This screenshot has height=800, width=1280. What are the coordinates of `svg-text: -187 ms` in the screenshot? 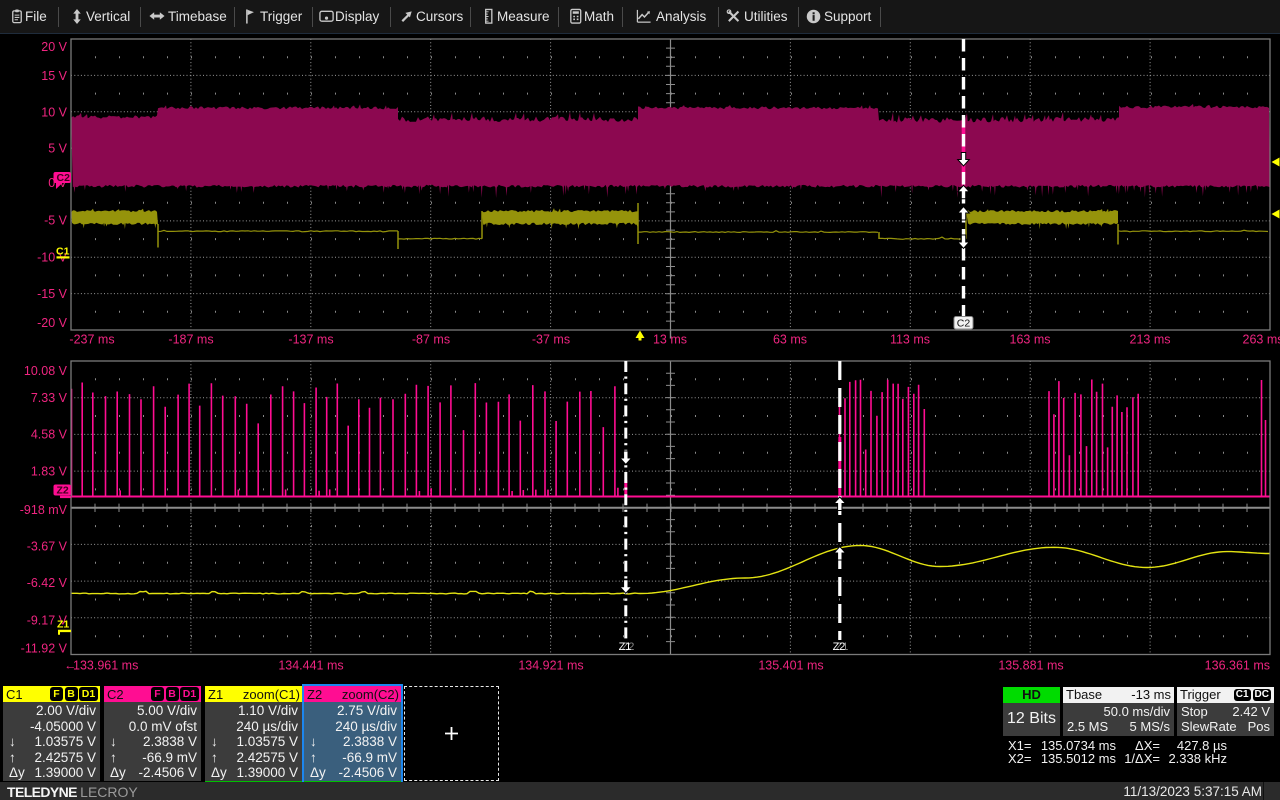 It's located at (190, 340).